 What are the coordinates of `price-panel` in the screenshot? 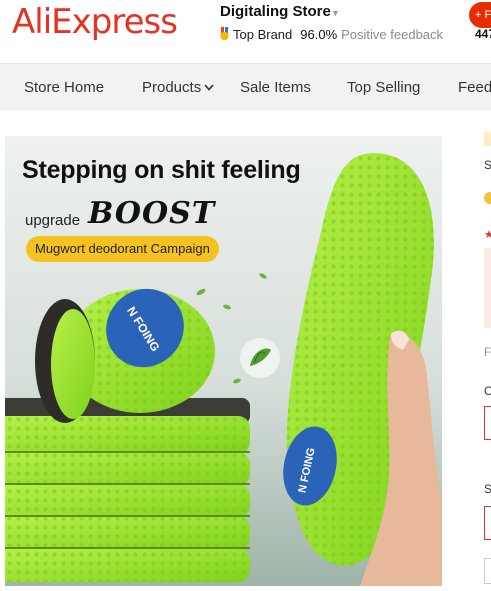 It's located at (487, 288).